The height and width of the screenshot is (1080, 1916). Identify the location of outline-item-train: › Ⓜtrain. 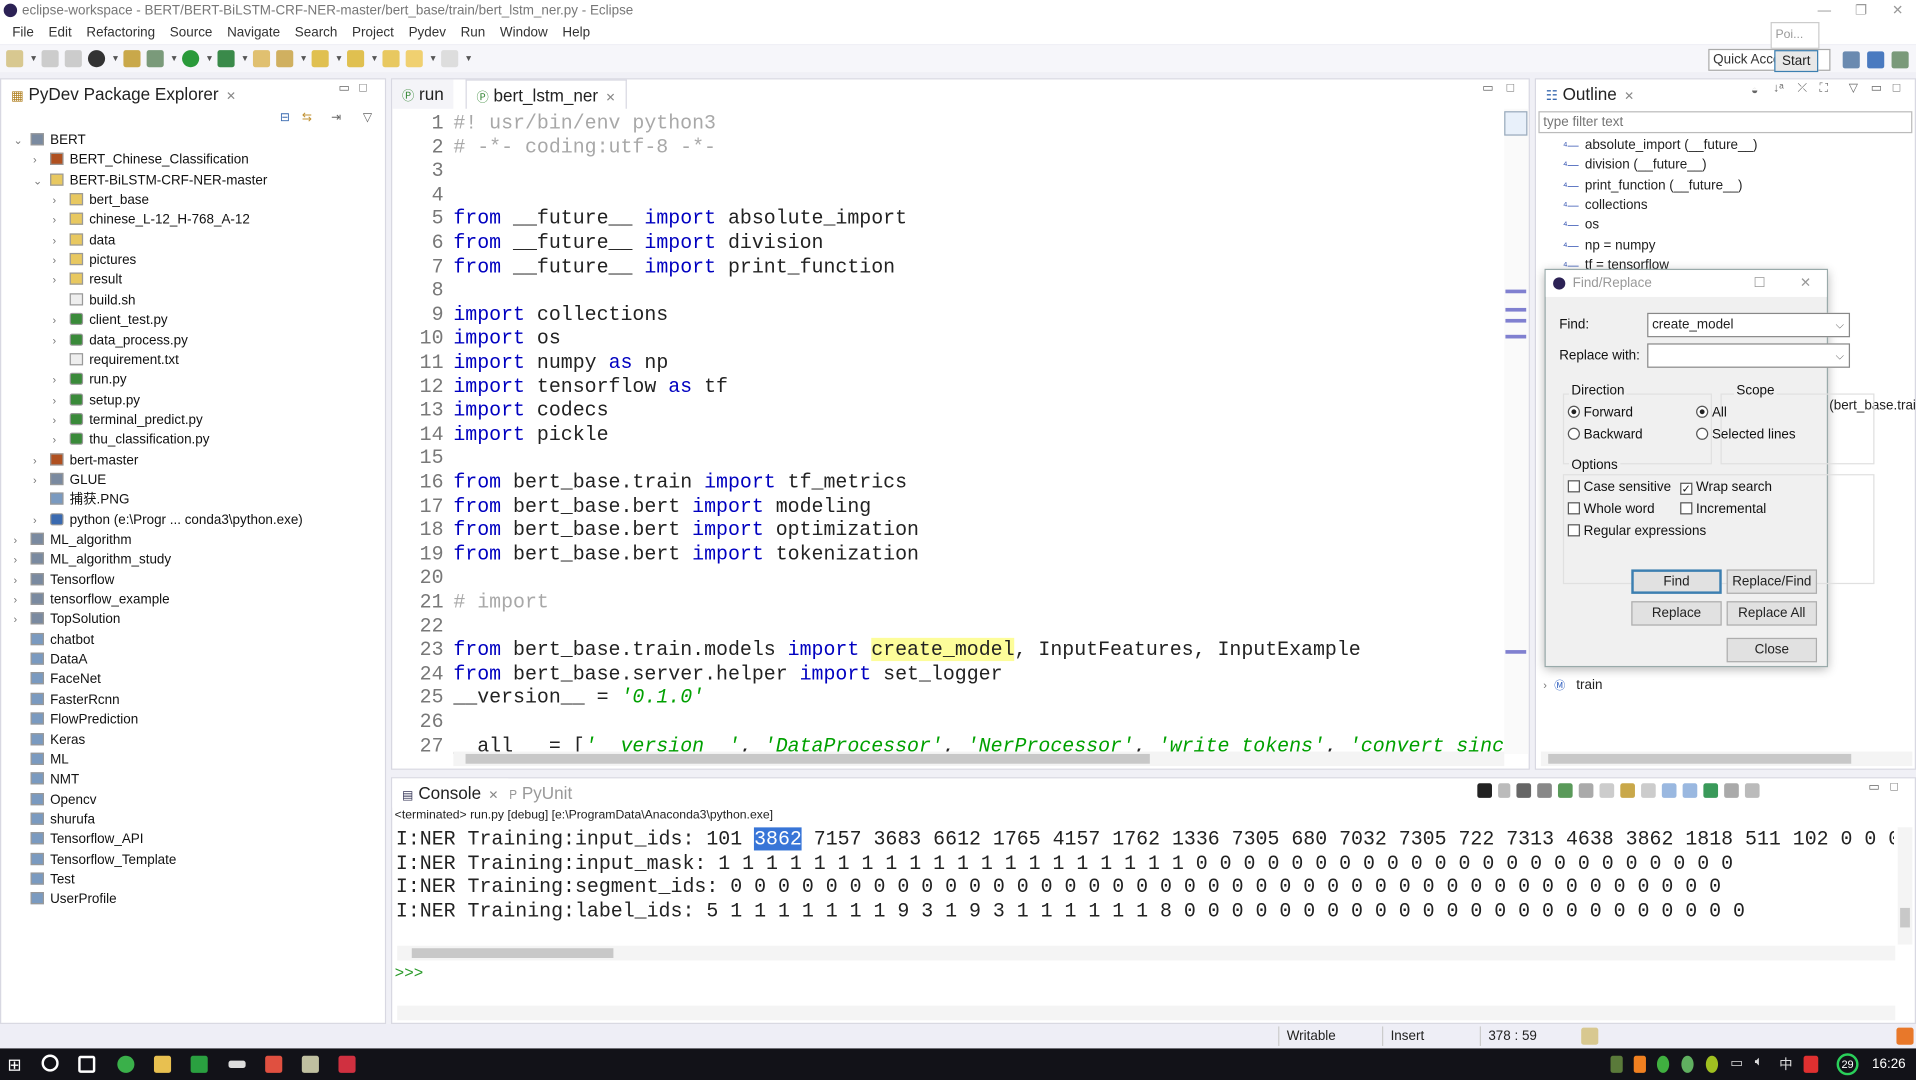
(1572, 686).